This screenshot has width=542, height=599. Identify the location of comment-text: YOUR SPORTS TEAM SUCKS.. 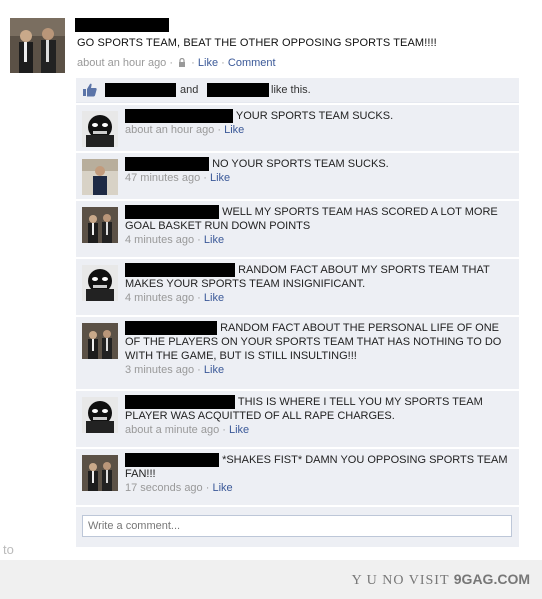
(314, 116).